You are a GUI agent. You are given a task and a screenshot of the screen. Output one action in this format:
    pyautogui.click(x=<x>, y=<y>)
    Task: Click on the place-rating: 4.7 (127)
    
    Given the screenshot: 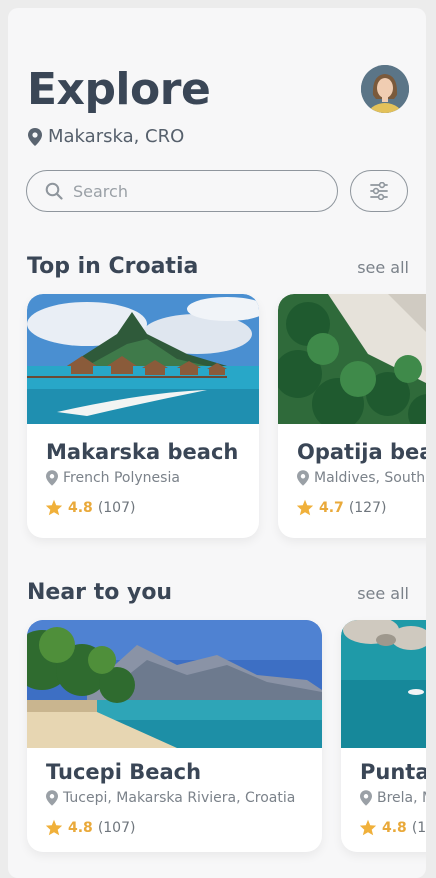 What is the action you would take?
    pyautogui.click(x=341, y=507)
    